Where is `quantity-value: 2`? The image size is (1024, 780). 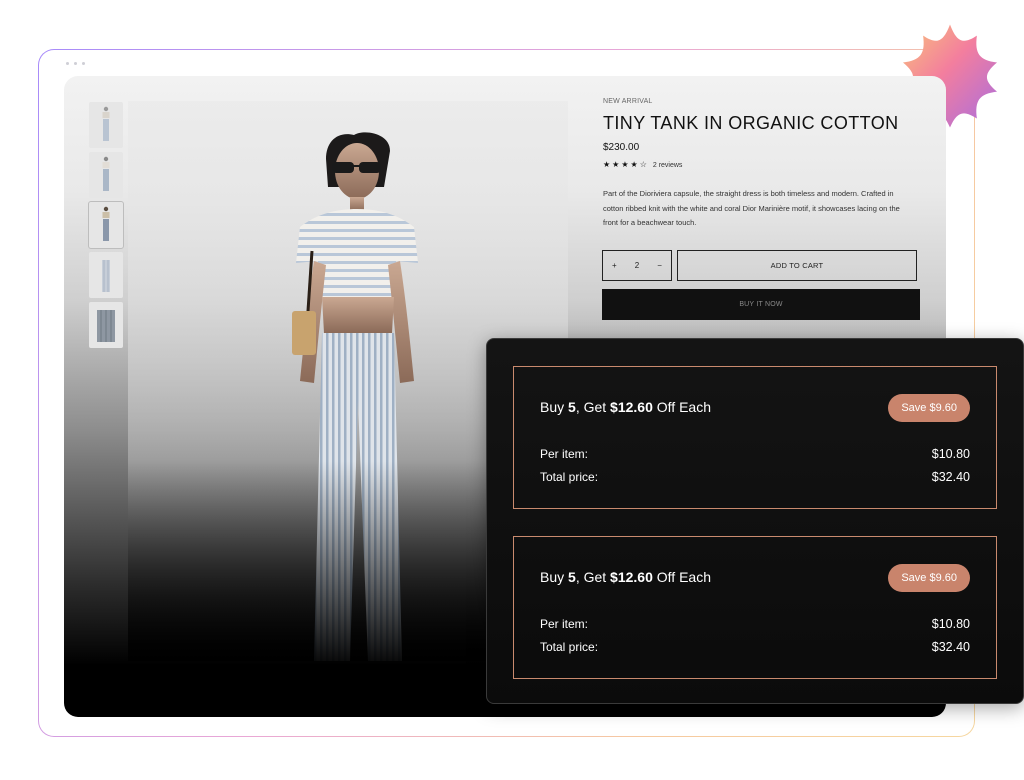
quantity-value: 2 is located at coordinates (637, 265).